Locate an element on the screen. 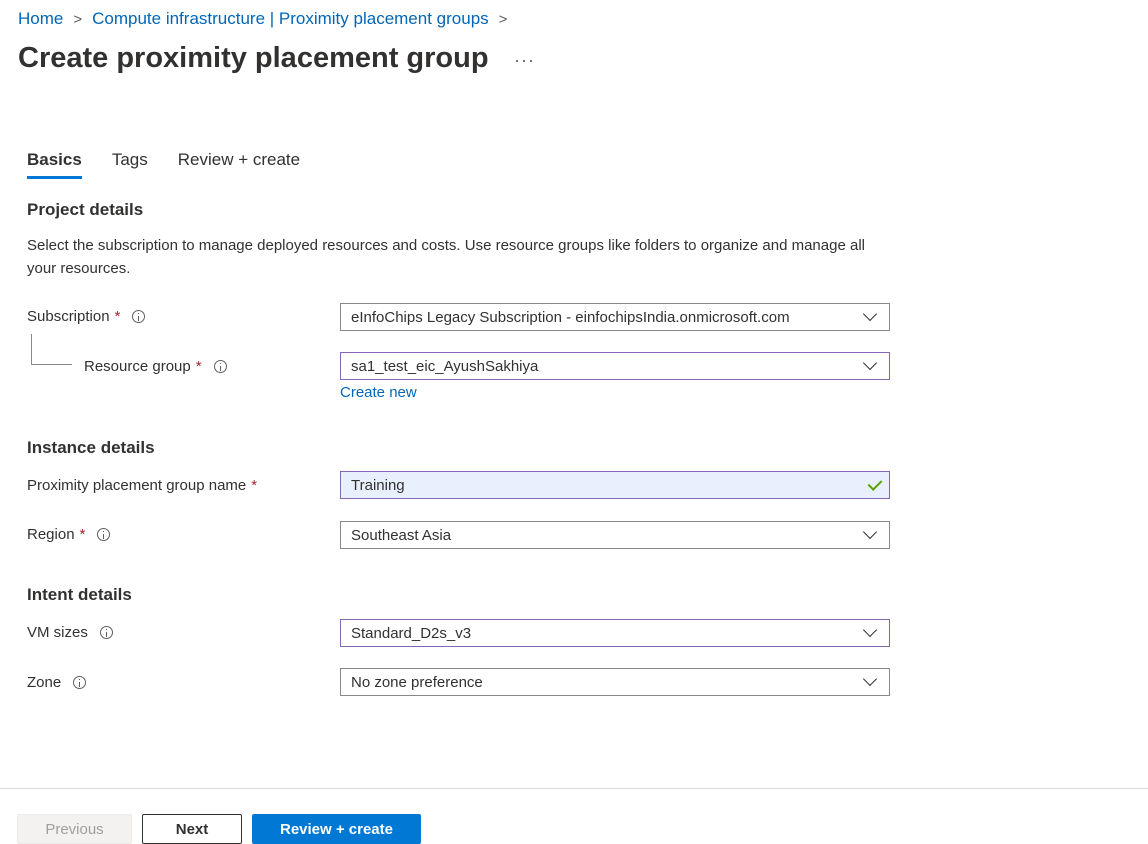 This screenshot has height=844, width=1148. vm-sizes-label-text: VM sizes is located at coordinates (57, 632).